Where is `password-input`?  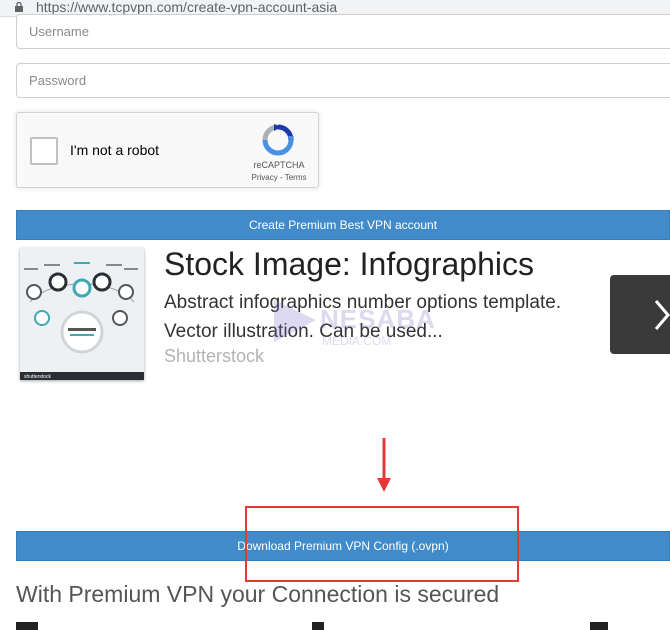
password-input is located at coordinates (343, 80).